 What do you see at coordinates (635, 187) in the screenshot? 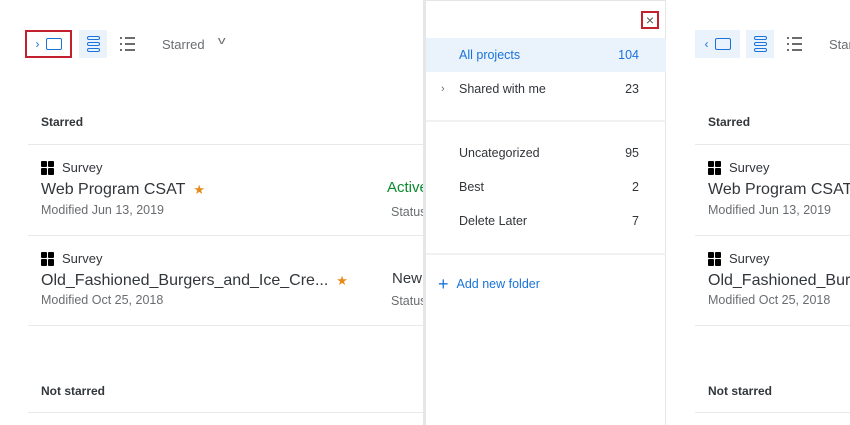
I see `folder-count: 2` at bounding box center [635, 187].